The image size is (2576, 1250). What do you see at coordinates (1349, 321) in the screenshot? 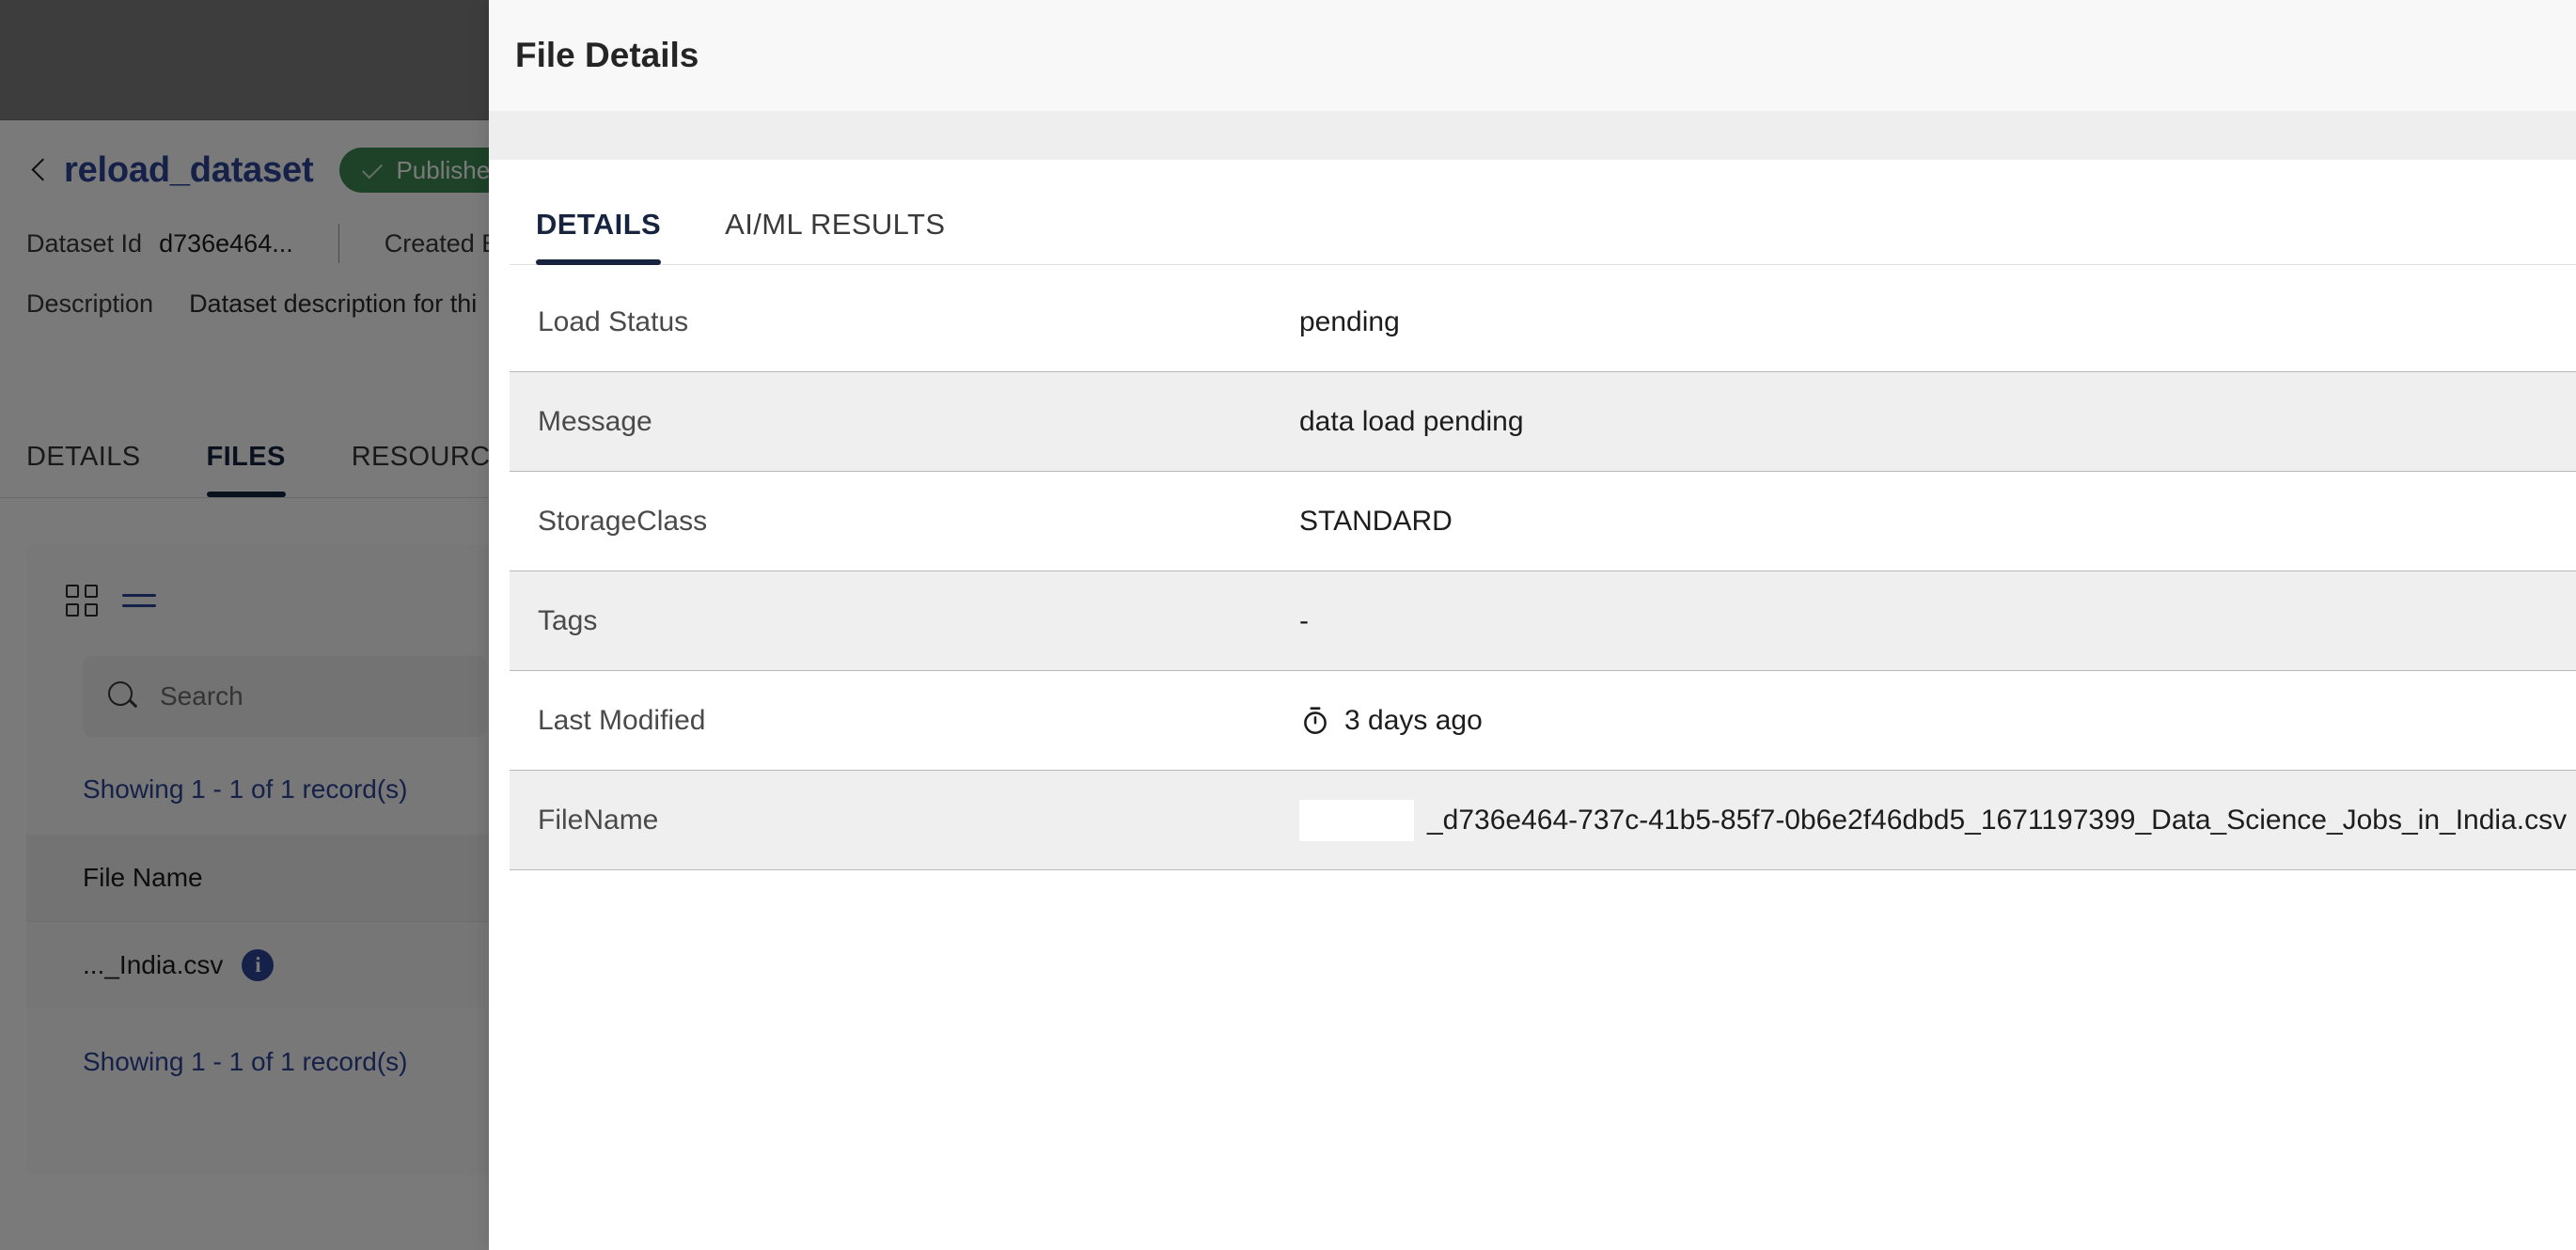
I see `detail-value: pending` at bounding box center [1349, 321].